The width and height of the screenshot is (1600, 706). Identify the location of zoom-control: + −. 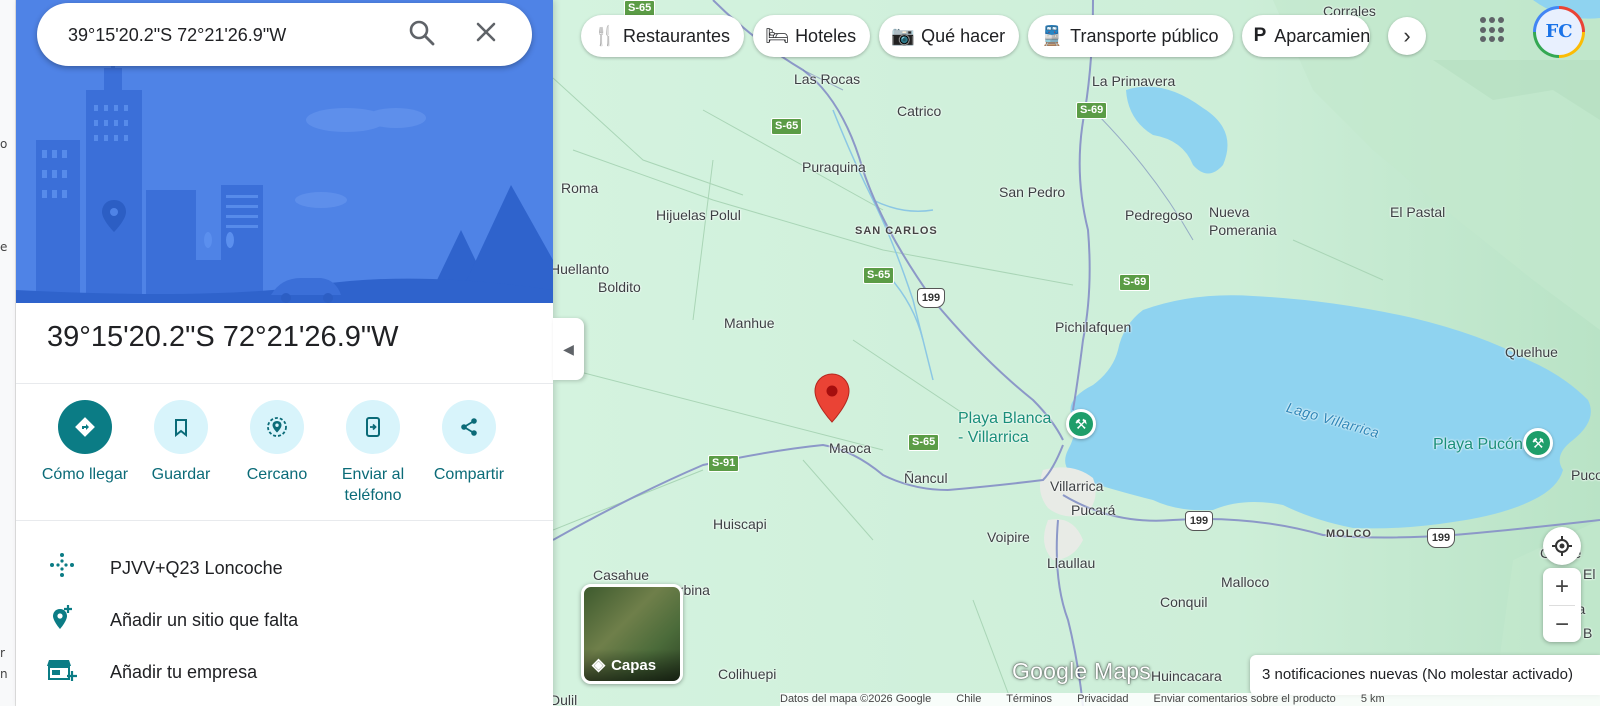
(1562, 605).